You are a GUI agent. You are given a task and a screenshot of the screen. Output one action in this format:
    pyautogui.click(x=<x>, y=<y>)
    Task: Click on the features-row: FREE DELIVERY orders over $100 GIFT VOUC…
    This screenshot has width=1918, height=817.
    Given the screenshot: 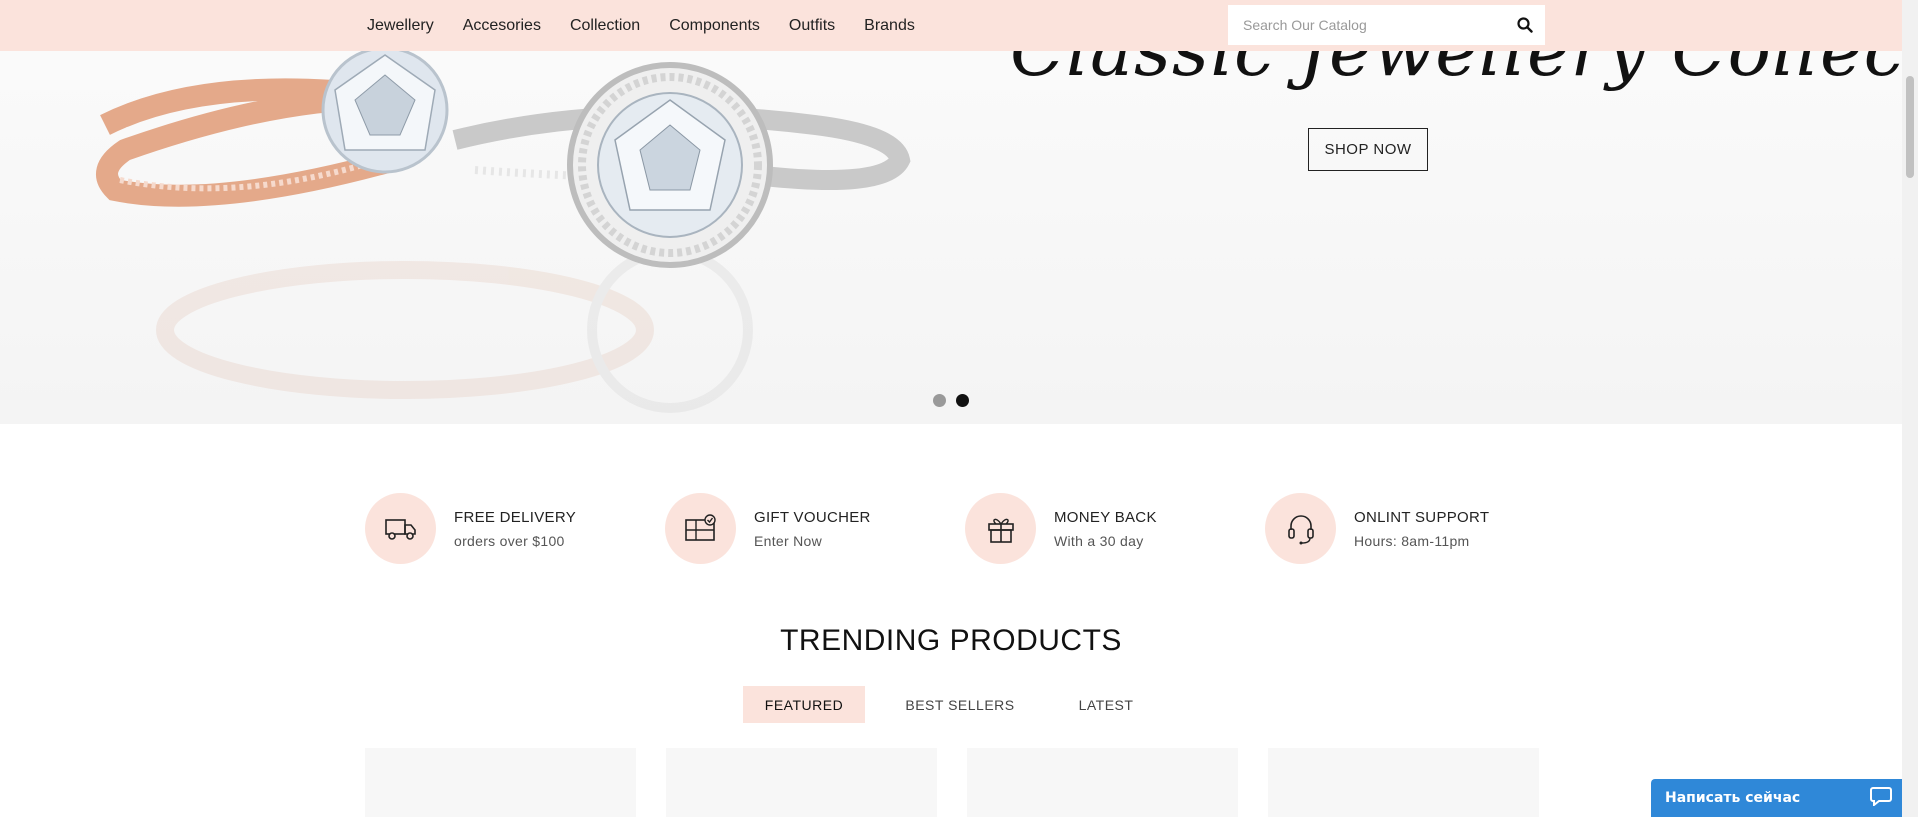 What is the action you would take?
    pyautogui.click(x=965, y=528)
    